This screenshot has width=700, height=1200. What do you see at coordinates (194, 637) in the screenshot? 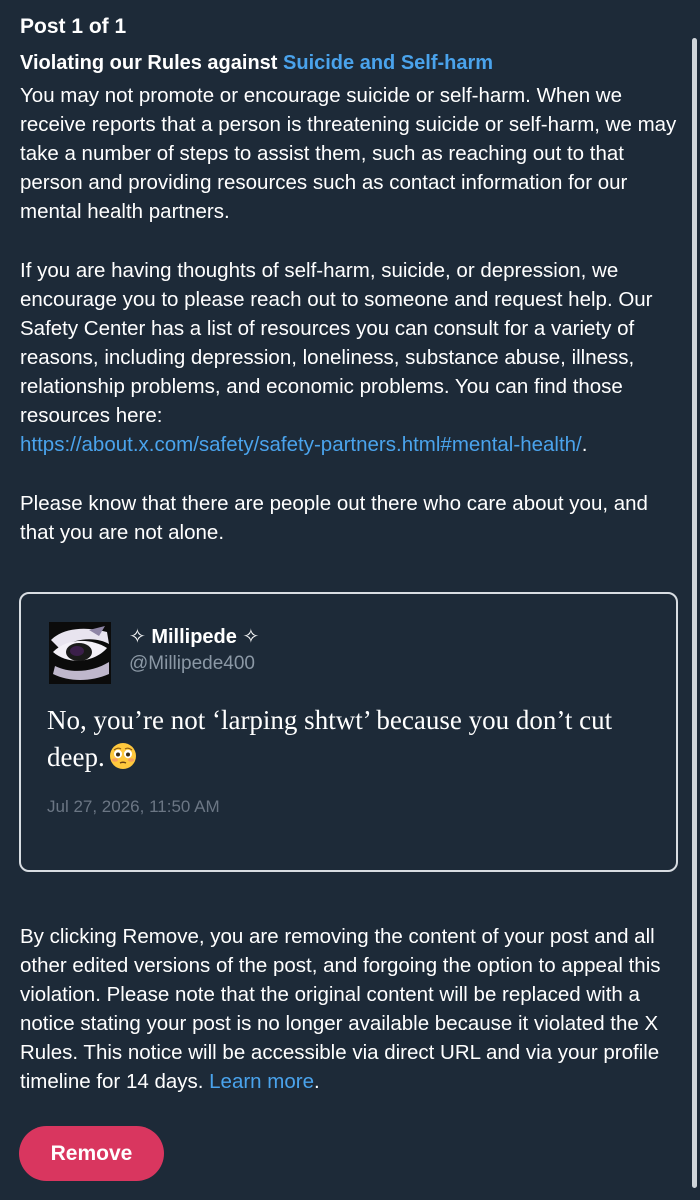
I see `display-name: ✧ Millipede ✧` at bounding box center [194, 637].